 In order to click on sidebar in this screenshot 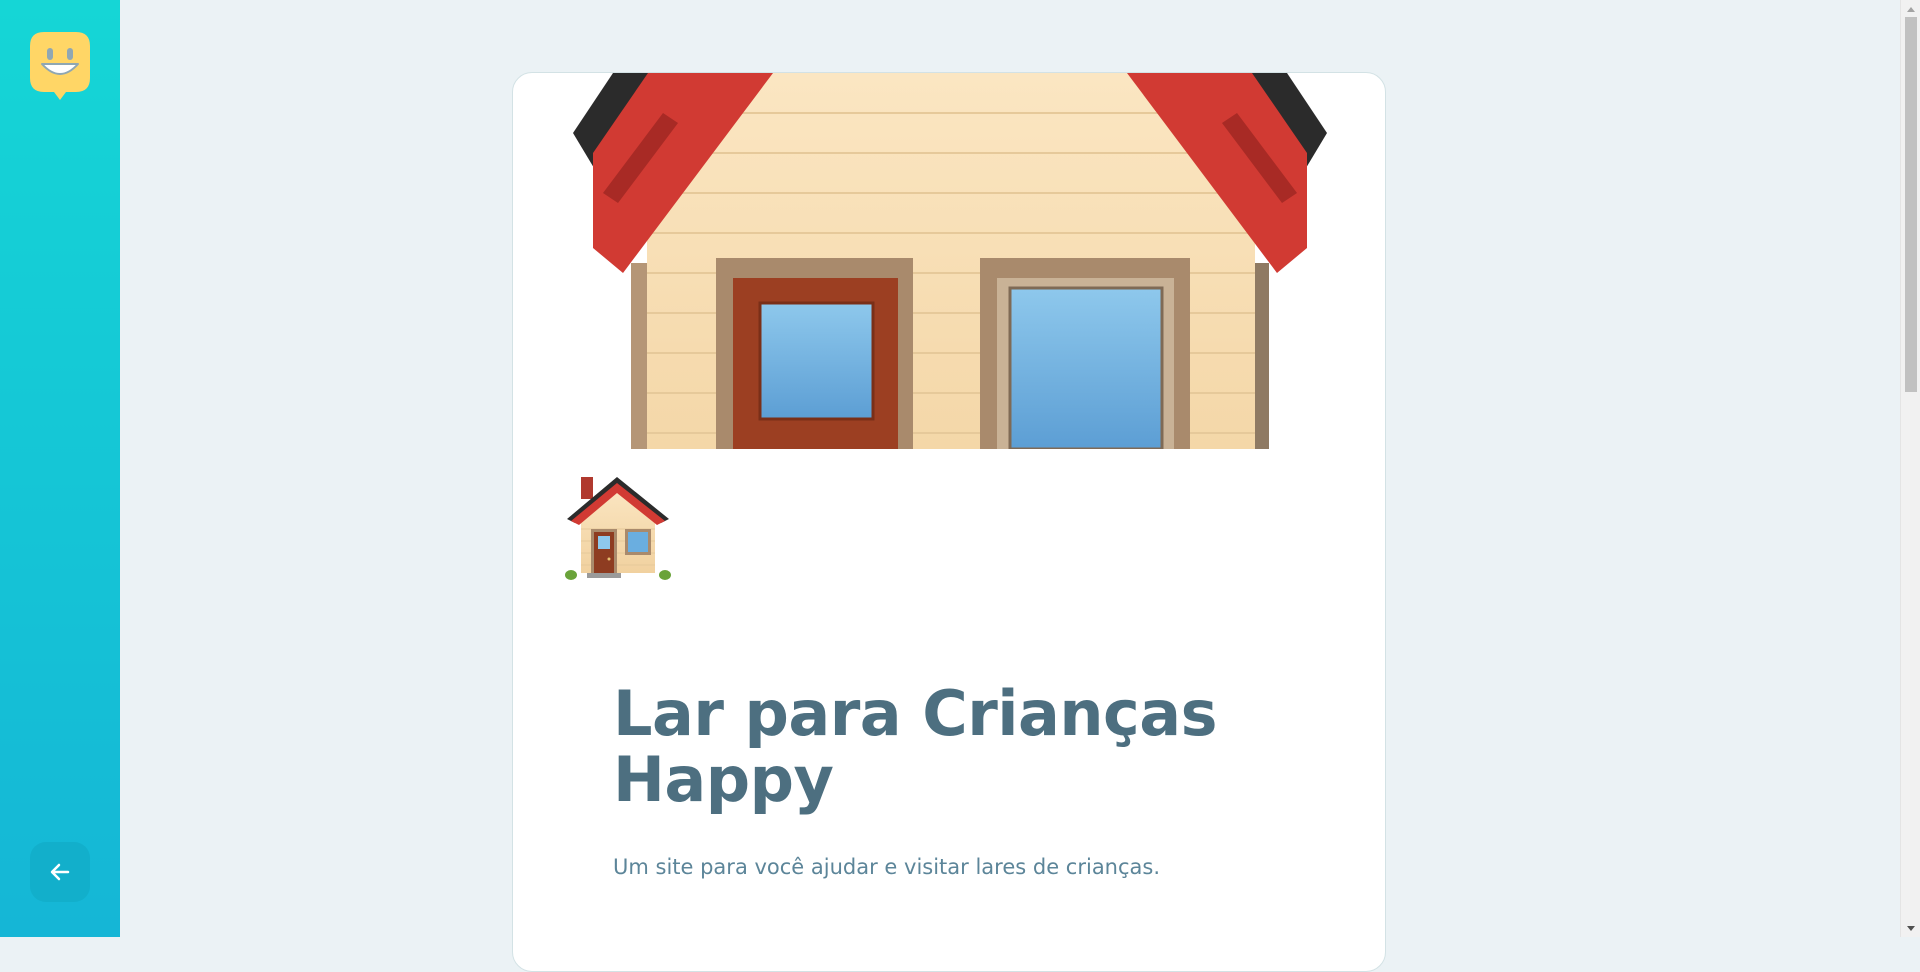, I will do `click(60, 468)`.